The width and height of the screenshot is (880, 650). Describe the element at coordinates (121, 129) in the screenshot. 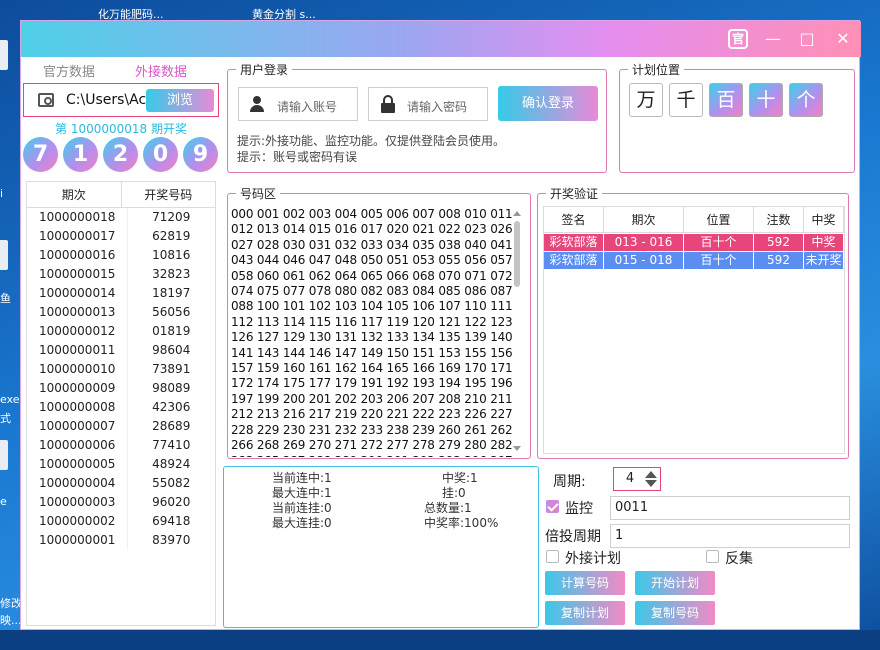

I see `draw-period-label: 第 1000000018 期开奖` at that location.